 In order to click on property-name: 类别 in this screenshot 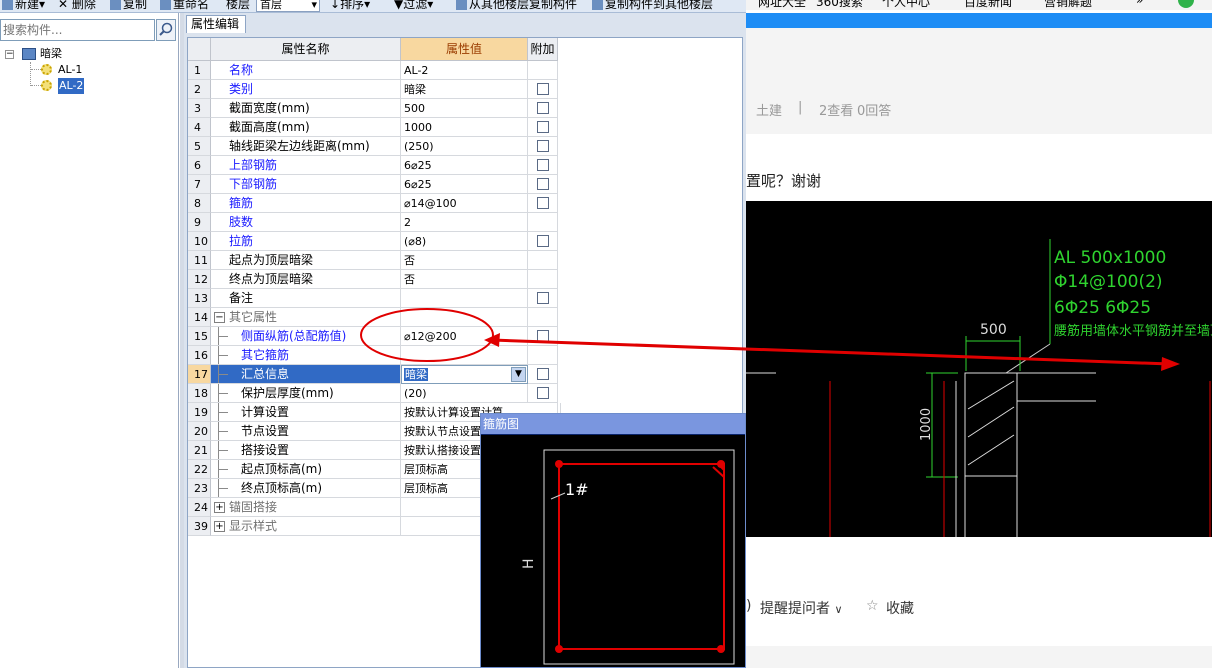, I will do `click(306, 89)`.